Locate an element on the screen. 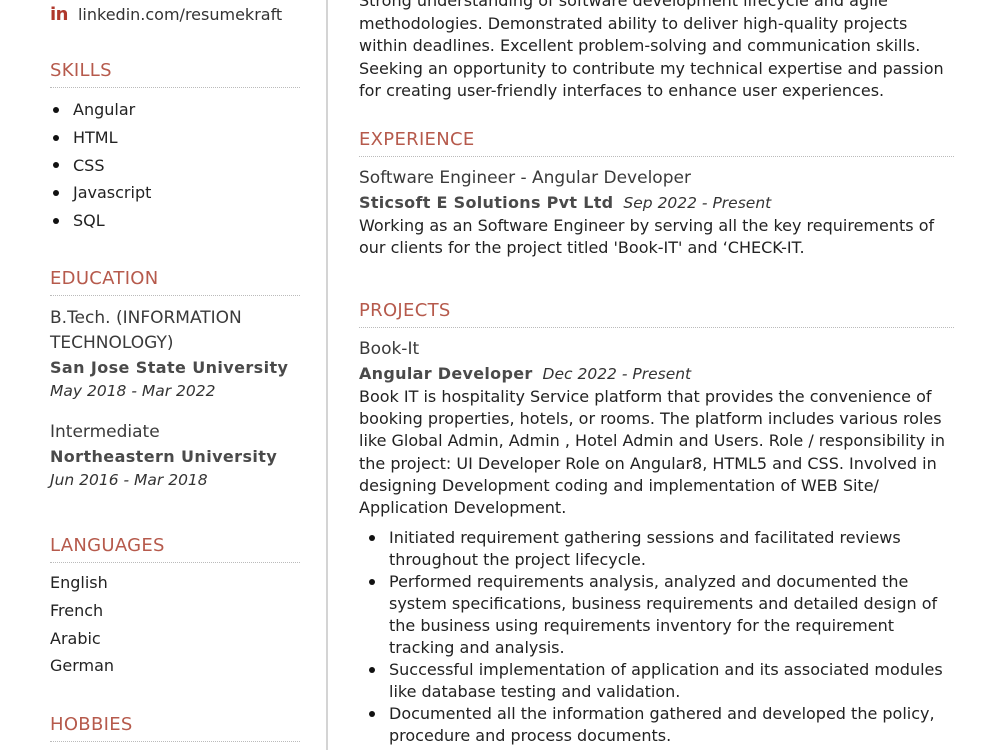 The image size is (1000, 750). skill-label: Javascript is located at coordinates (112, 193).